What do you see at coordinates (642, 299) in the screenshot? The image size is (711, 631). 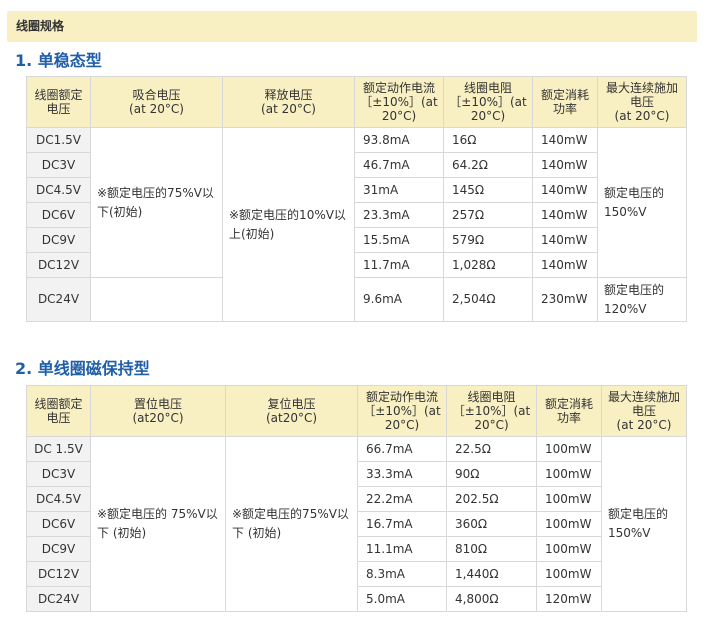 I see `maxv-note-b: 额定电压的120%V` at bounding box center [642, 299].